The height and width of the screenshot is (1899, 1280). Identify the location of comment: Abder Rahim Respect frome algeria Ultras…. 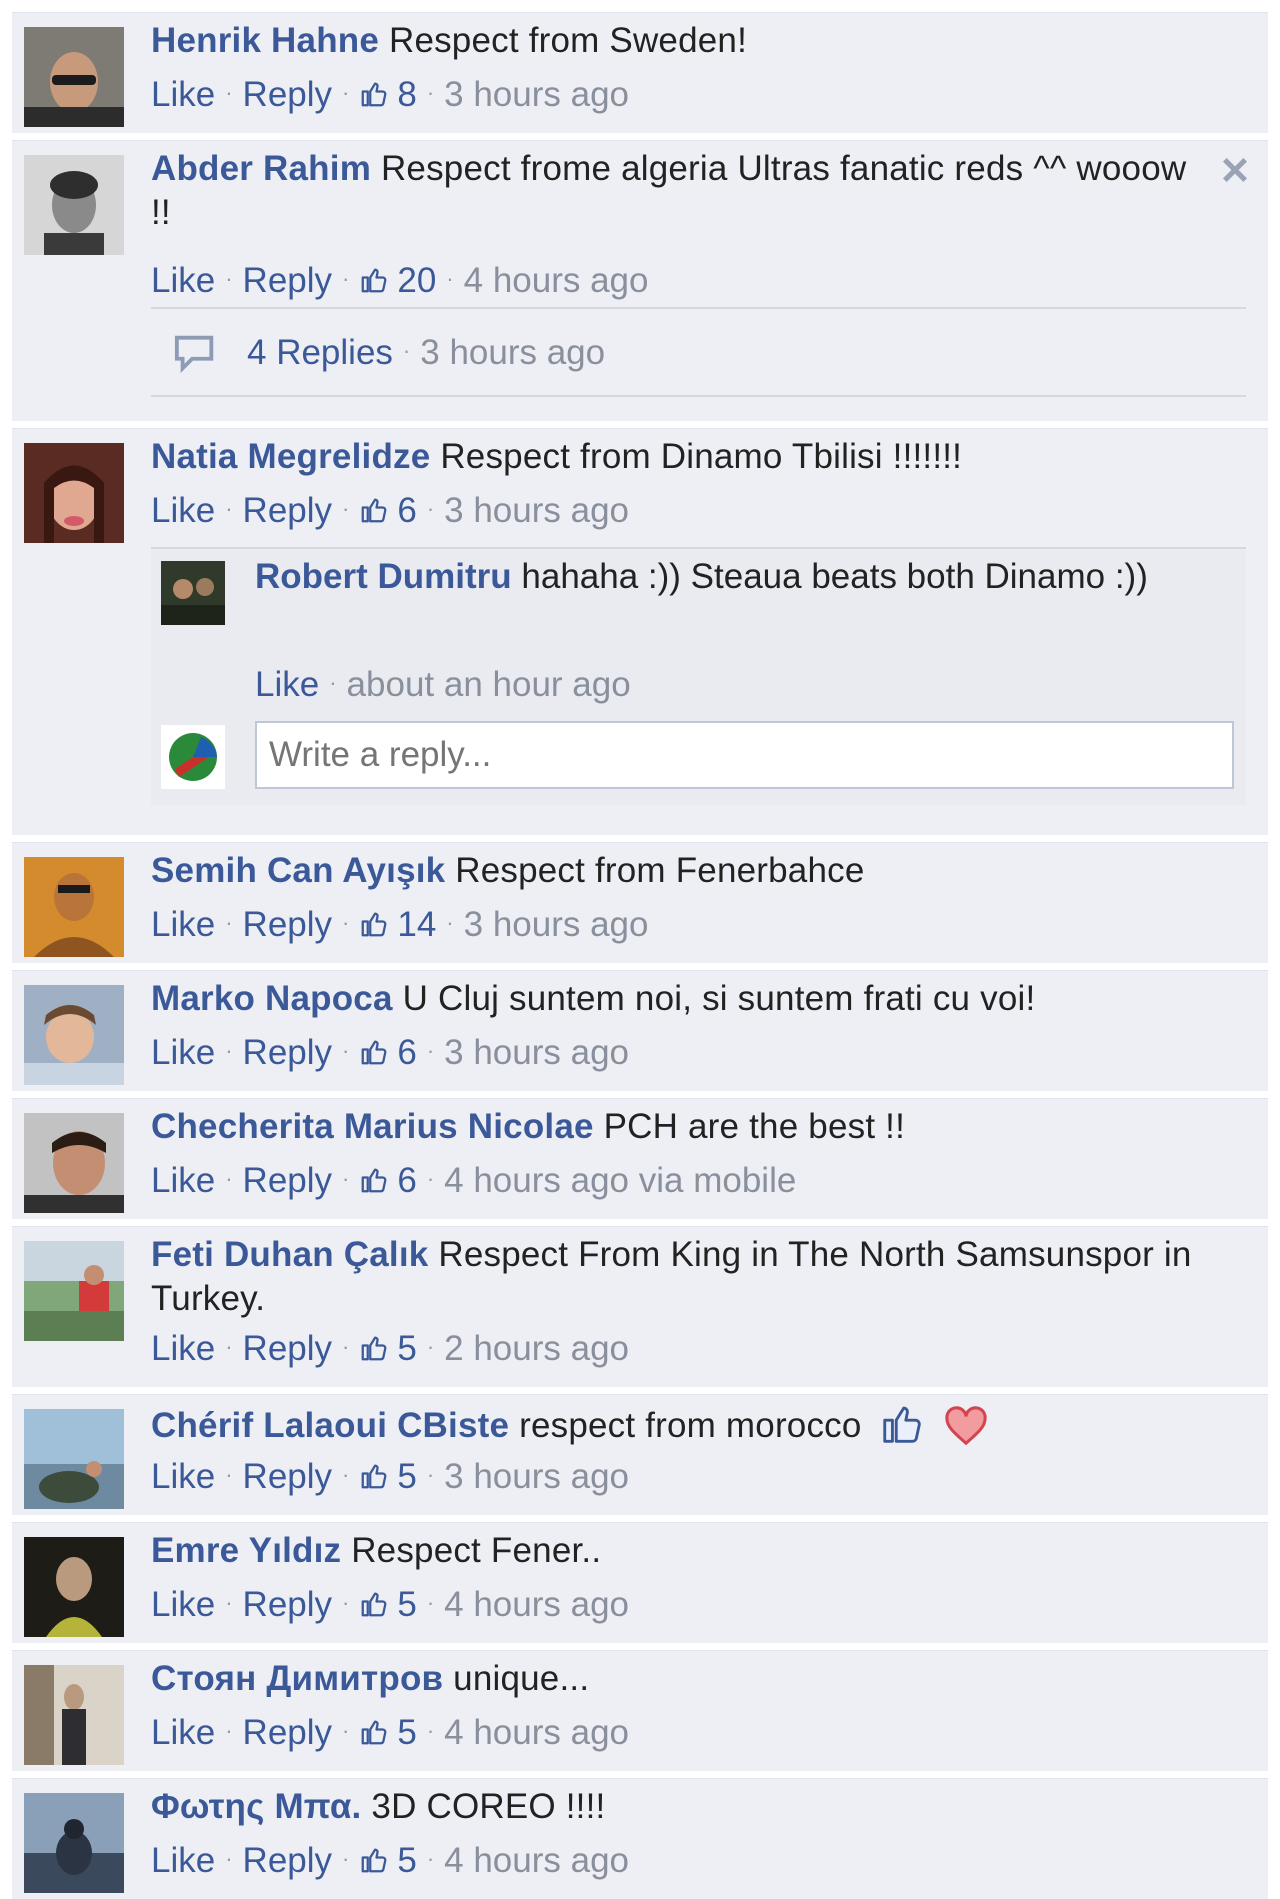
(640, 280).